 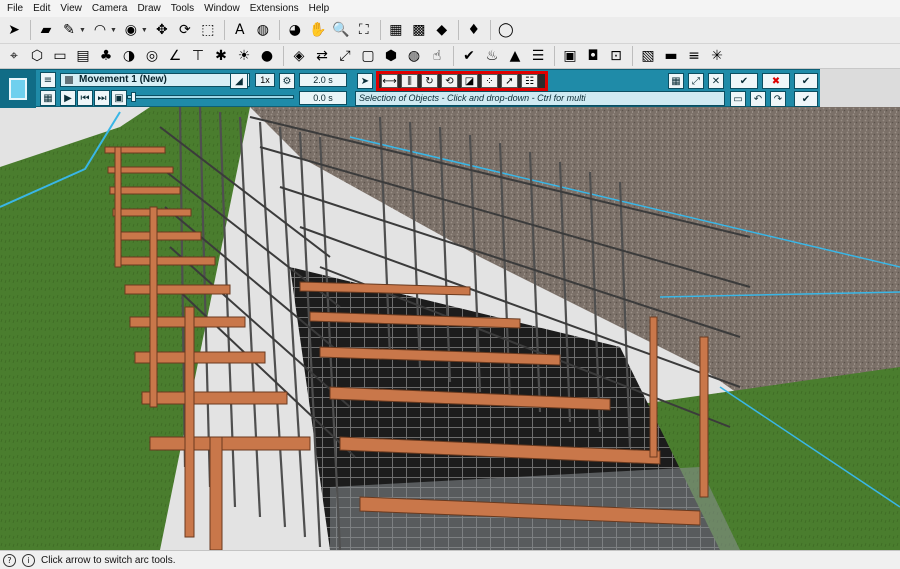 I want to click on star-icon: ✱, so click(x=221, y=56).